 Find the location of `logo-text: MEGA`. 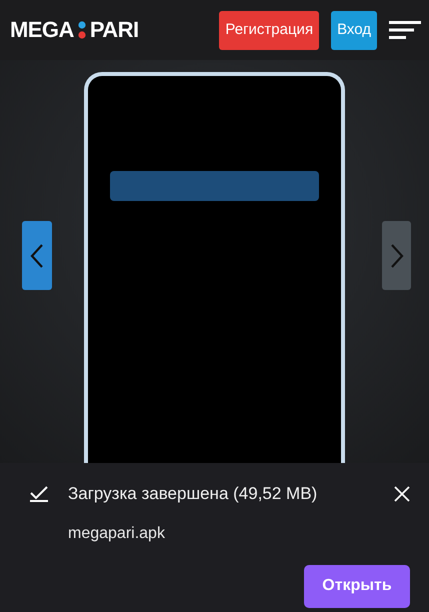

logo-text: MEGA is located at coordinates (42, 30).